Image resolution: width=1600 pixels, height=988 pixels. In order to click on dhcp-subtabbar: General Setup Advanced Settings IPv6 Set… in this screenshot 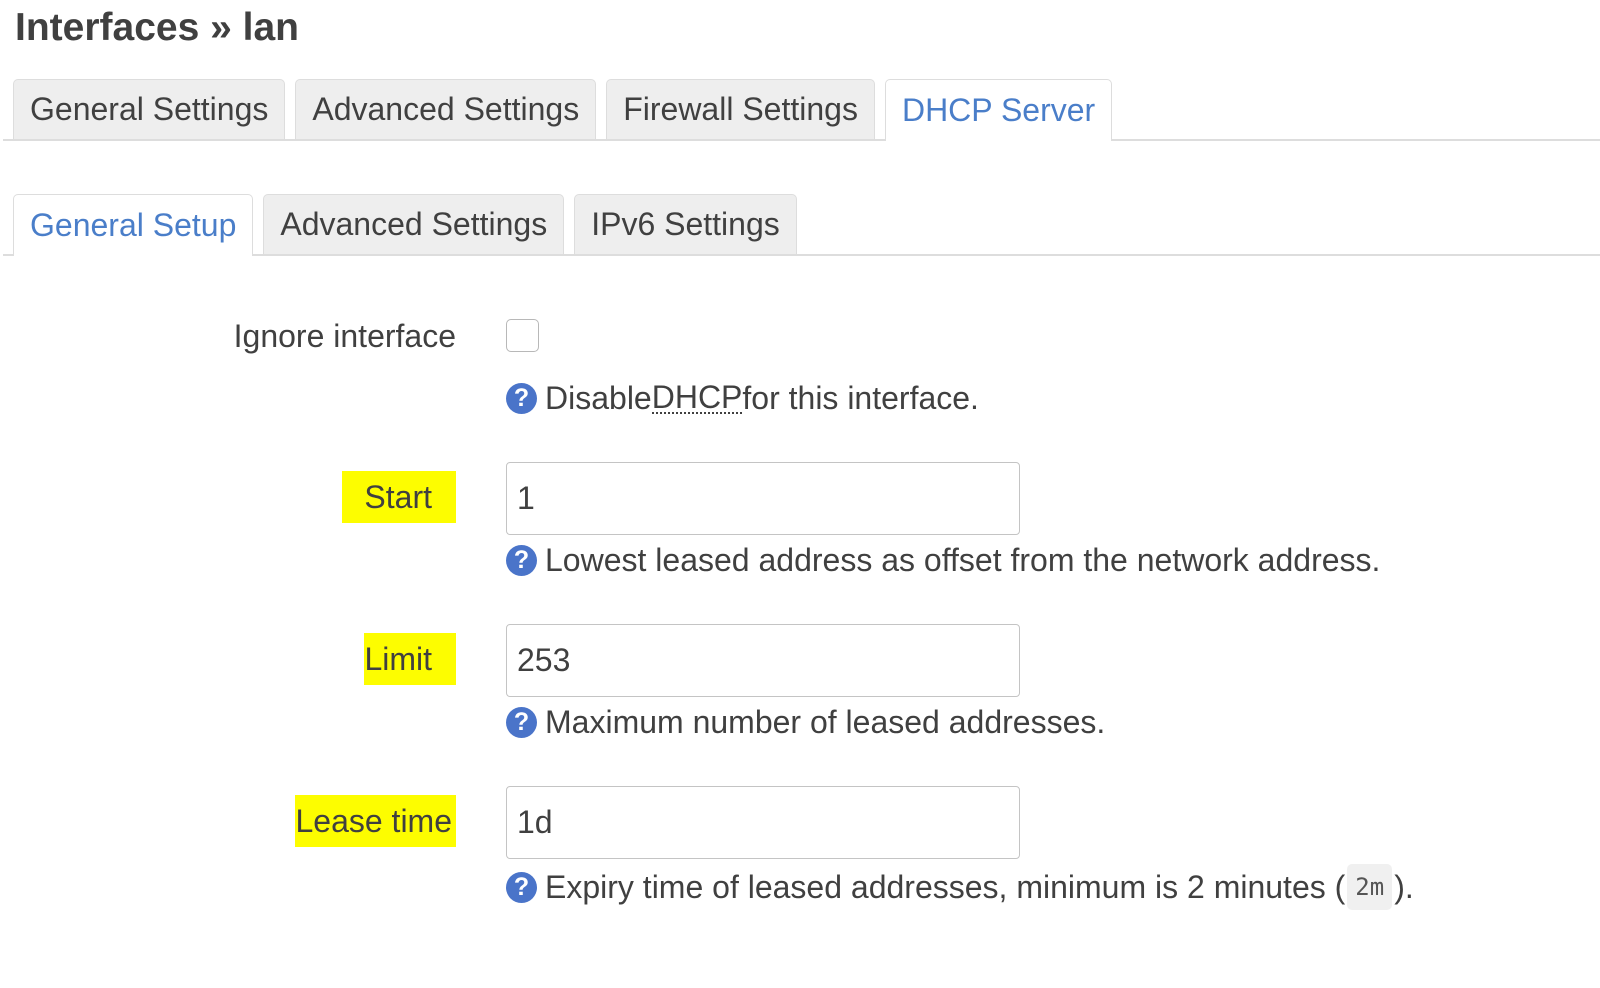, I will do `click(801, 225)`.